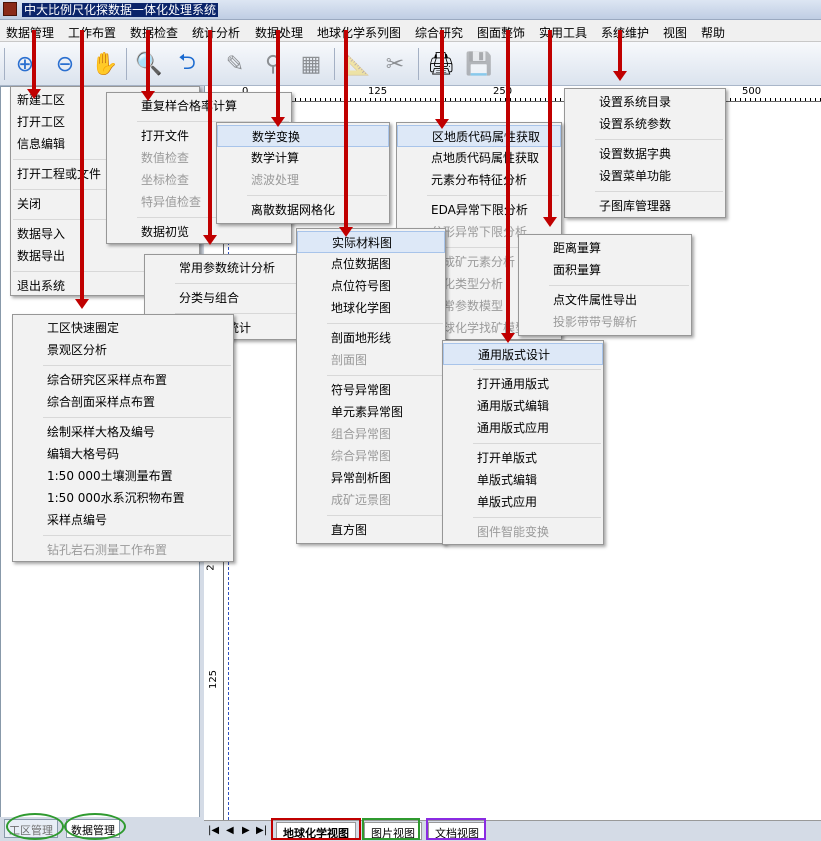 The height and width of the screenshot is (841, 821). I want to click on menu-item: 数学变换, so click(303, 136).